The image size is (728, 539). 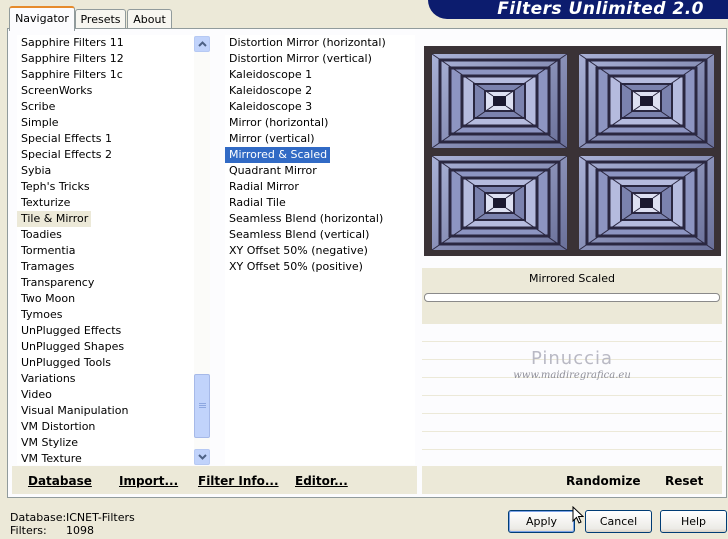 What do you see at coordinates (541, 521) in the screenshot?
I see `apply-button: Apply` at bounding box center [541, 521].